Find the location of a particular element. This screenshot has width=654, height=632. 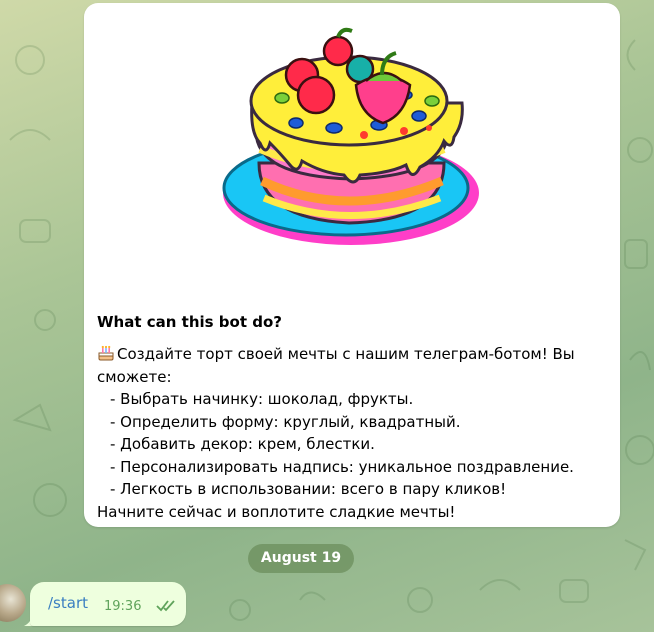

date-separator: August 19 is located at coordinates (301, 558).